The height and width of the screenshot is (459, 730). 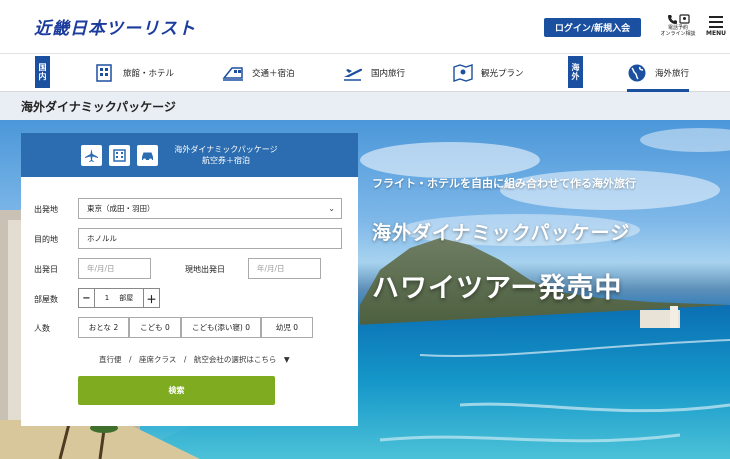 I want to click on nav-label-domestic-travel: 国内旅行, so click(x=388, y=74).